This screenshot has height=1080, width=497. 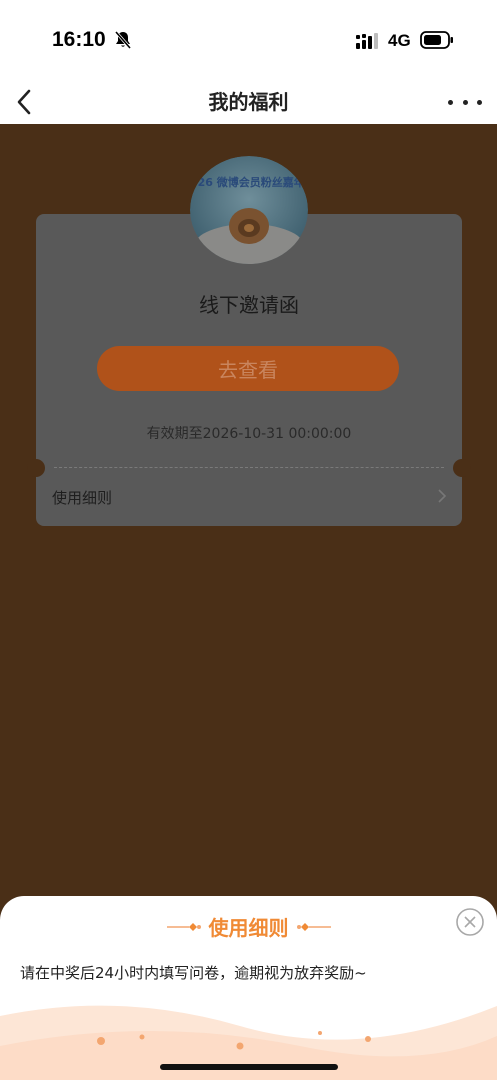 I want to click on page-title: 我的福利, so click(x=248, y=102).